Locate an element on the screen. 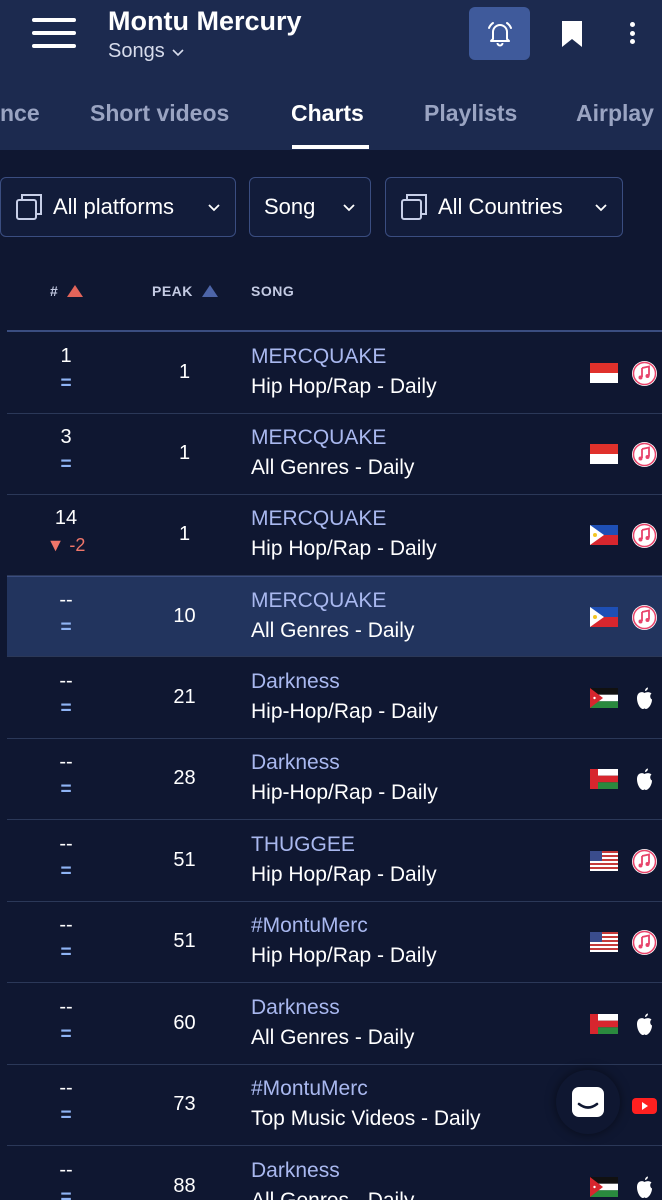 The height and width of the screenshot is (1200, 662). chart-row: -- = 51 THUGGEE Hip Hop/Rap - Daily is located at coordinates (334, 861).